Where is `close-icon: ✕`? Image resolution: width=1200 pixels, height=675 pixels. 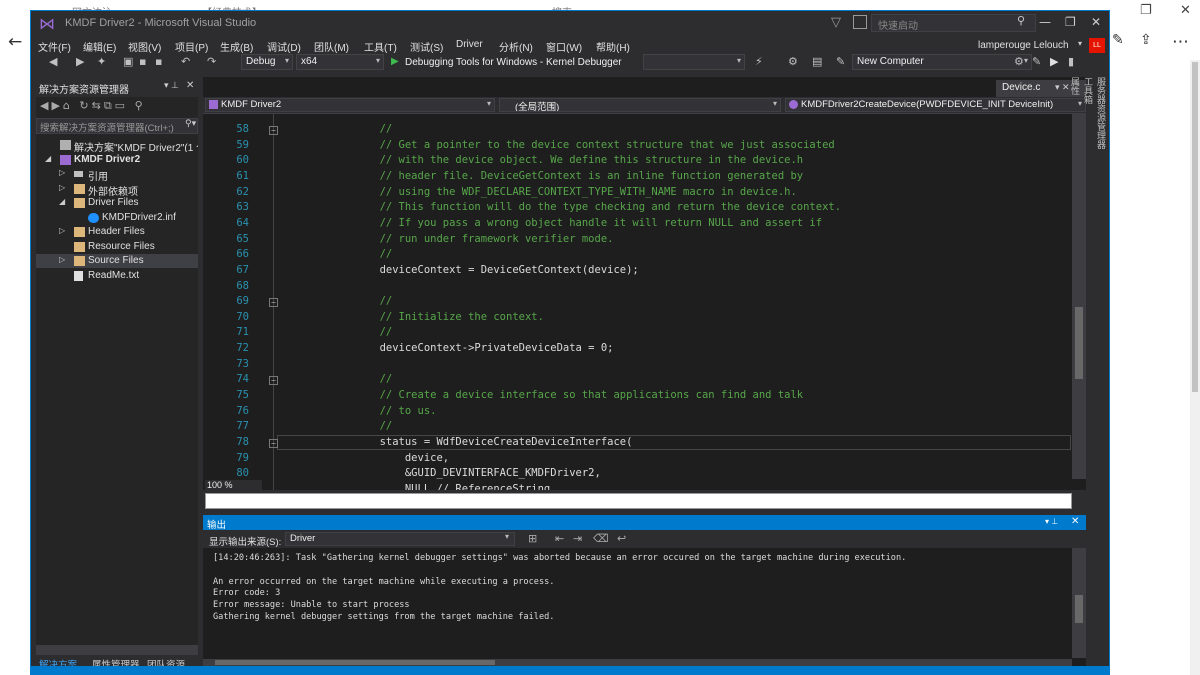 close-icon: ✕ is located at coordinates (190, 85).